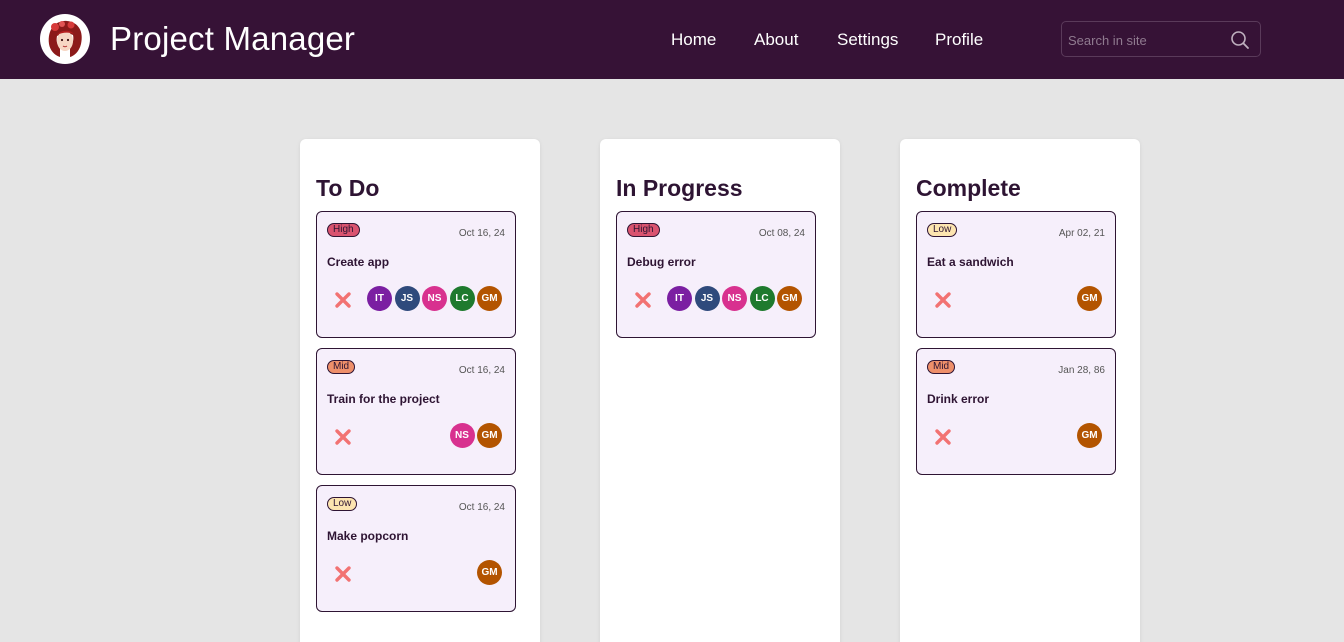  Describe the element at coordinates (233, 38) in the screenshot. I see `app-title: Project Manager` at that location.